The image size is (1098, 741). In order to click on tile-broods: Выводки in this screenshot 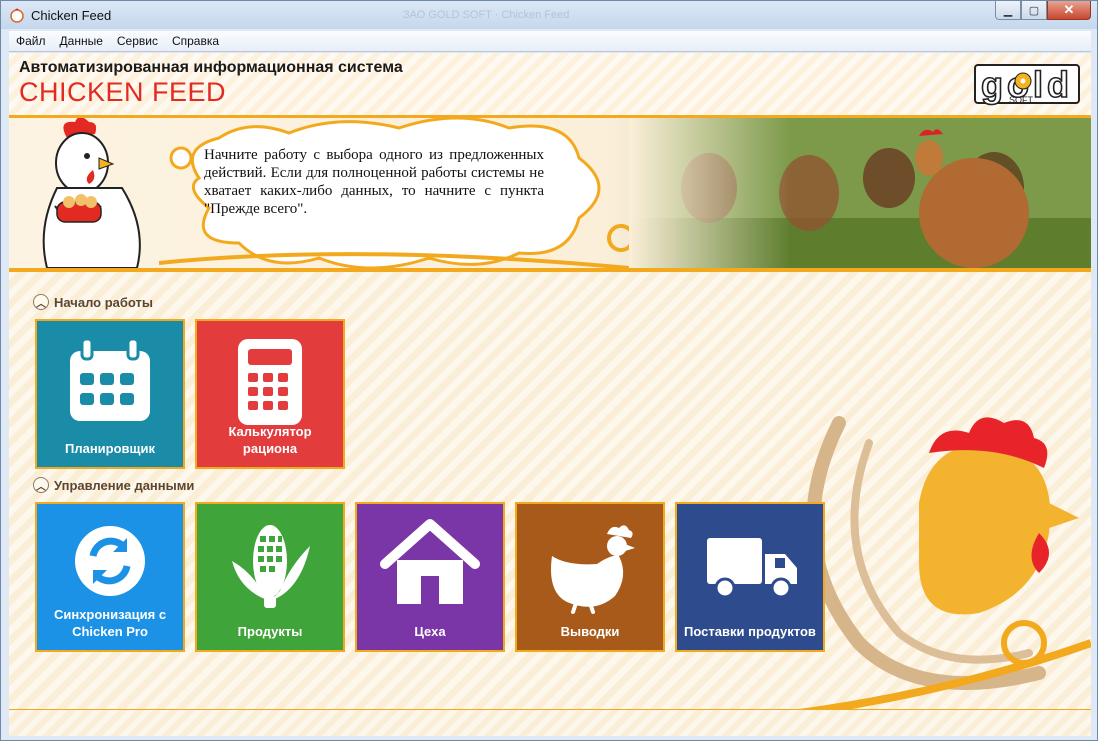, I will do `click(590, 577)`.